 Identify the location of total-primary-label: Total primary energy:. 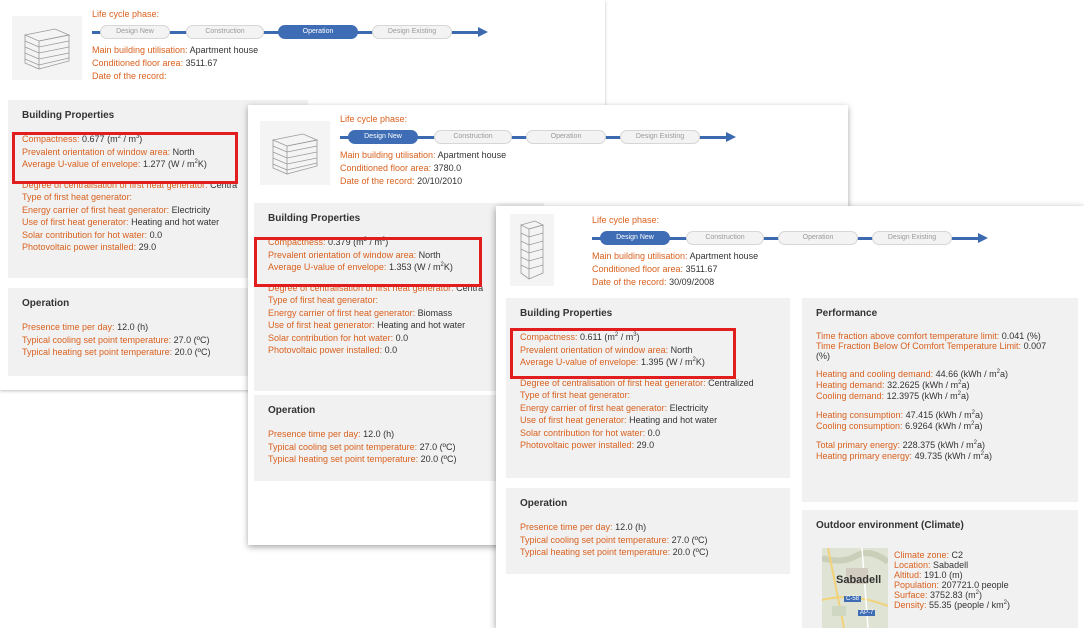
(858, 445).